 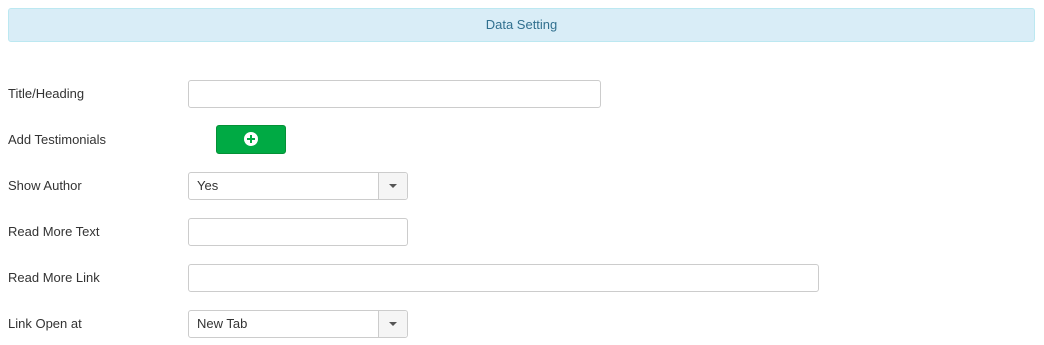 I want to click on add-testimonials-label: Add Testimonials, so click(x=57, y=139).